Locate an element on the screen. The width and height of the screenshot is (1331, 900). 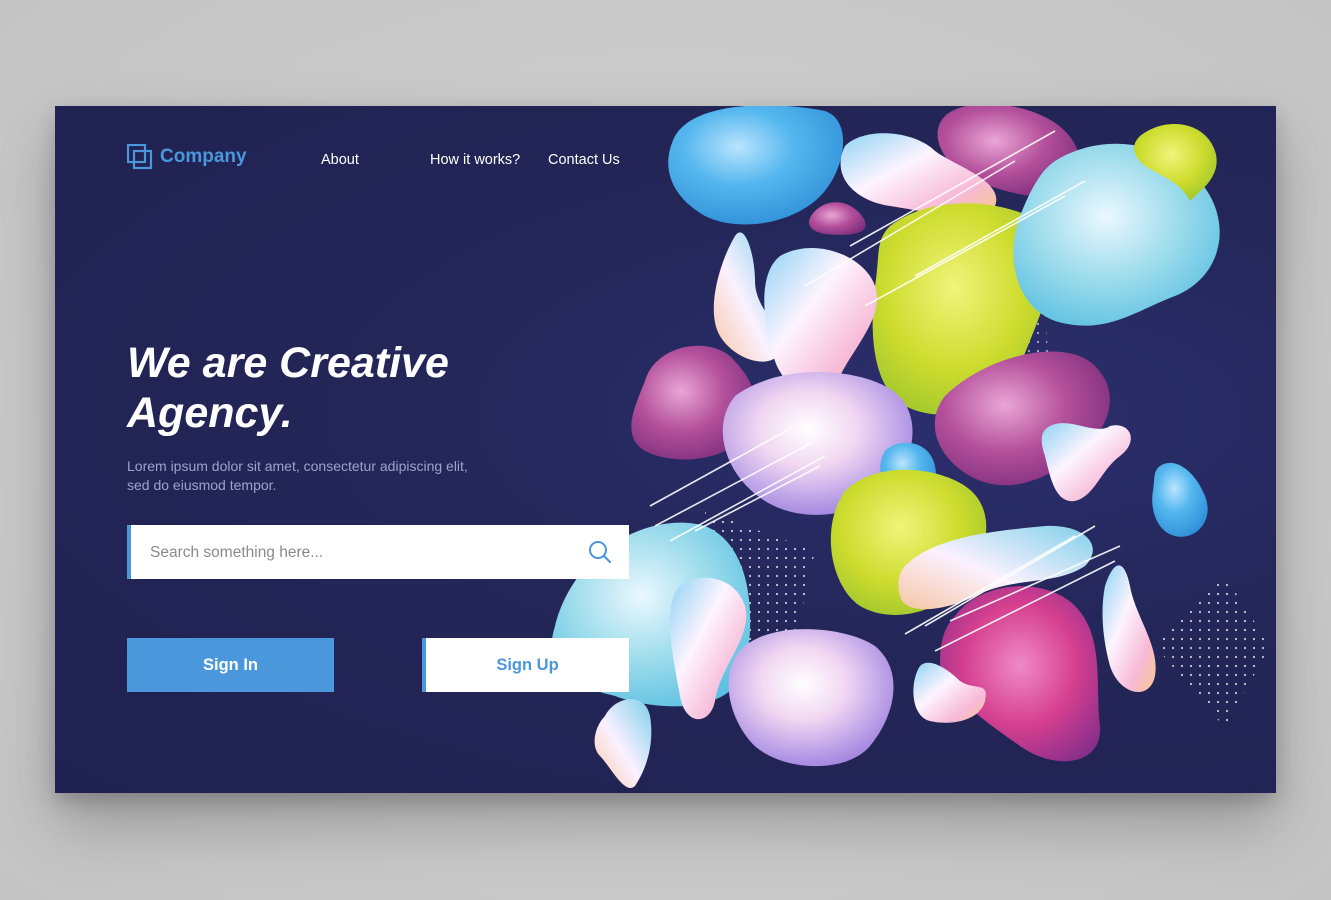
hero-description-line2: sed do eiusmod tempor. is located at coordinates (202, 485).